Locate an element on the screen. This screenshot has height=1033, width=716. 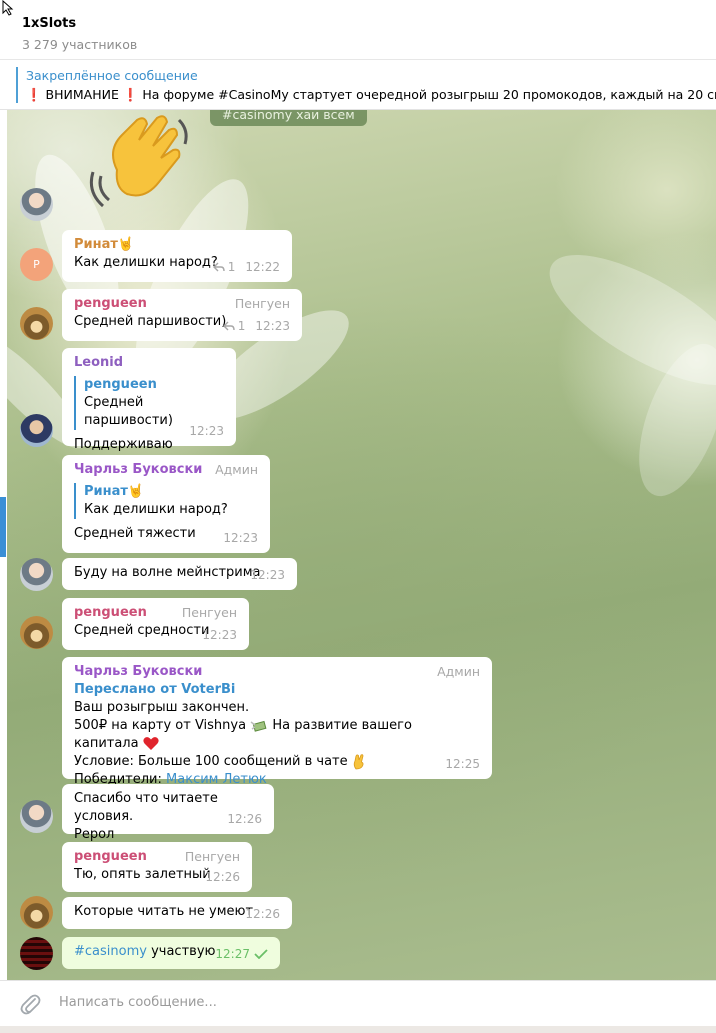
mouse-cursor-icon is located at coordinates (8, 8).